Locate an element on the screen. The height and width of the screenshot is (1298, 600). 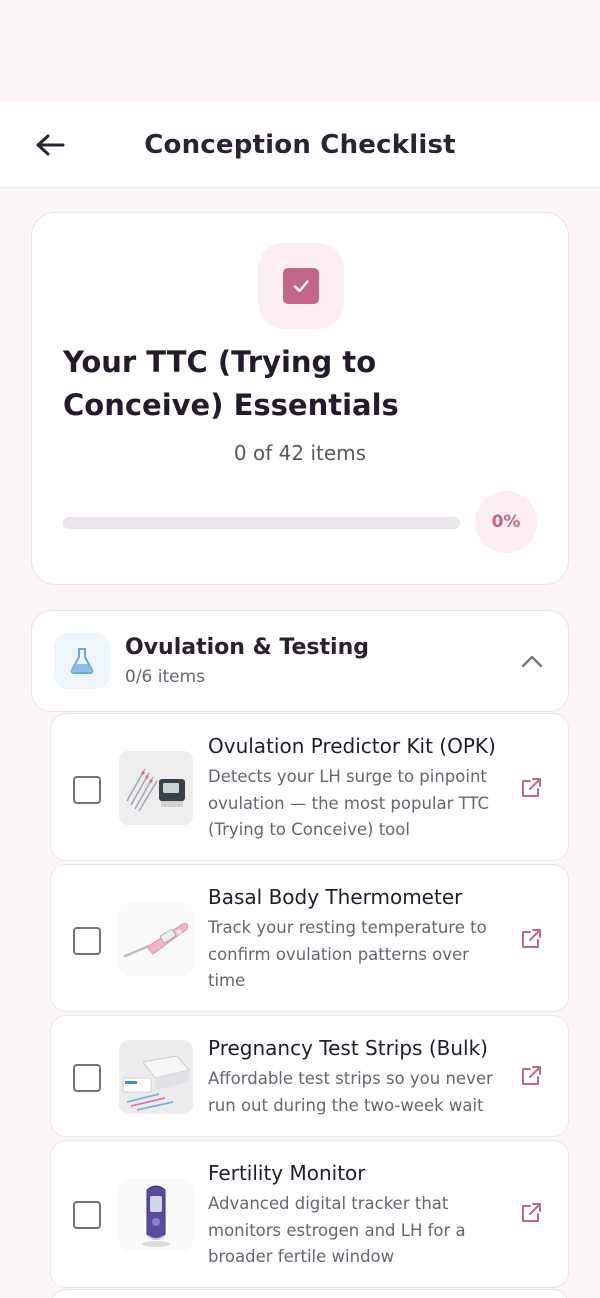
item-title: Pregnancy Test Strips (Bulk) is located at coordinates (348, 1048).